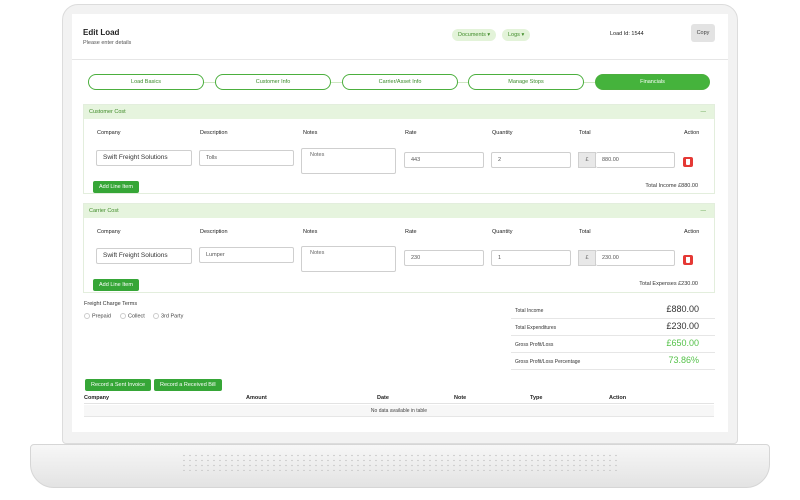 Image resolution: width=800 pixels, height=500 pixels. What do you see at coordinates (652, 82) in the screenshot?
I see `step-financials: Financials` at bounding box center [652, 82].